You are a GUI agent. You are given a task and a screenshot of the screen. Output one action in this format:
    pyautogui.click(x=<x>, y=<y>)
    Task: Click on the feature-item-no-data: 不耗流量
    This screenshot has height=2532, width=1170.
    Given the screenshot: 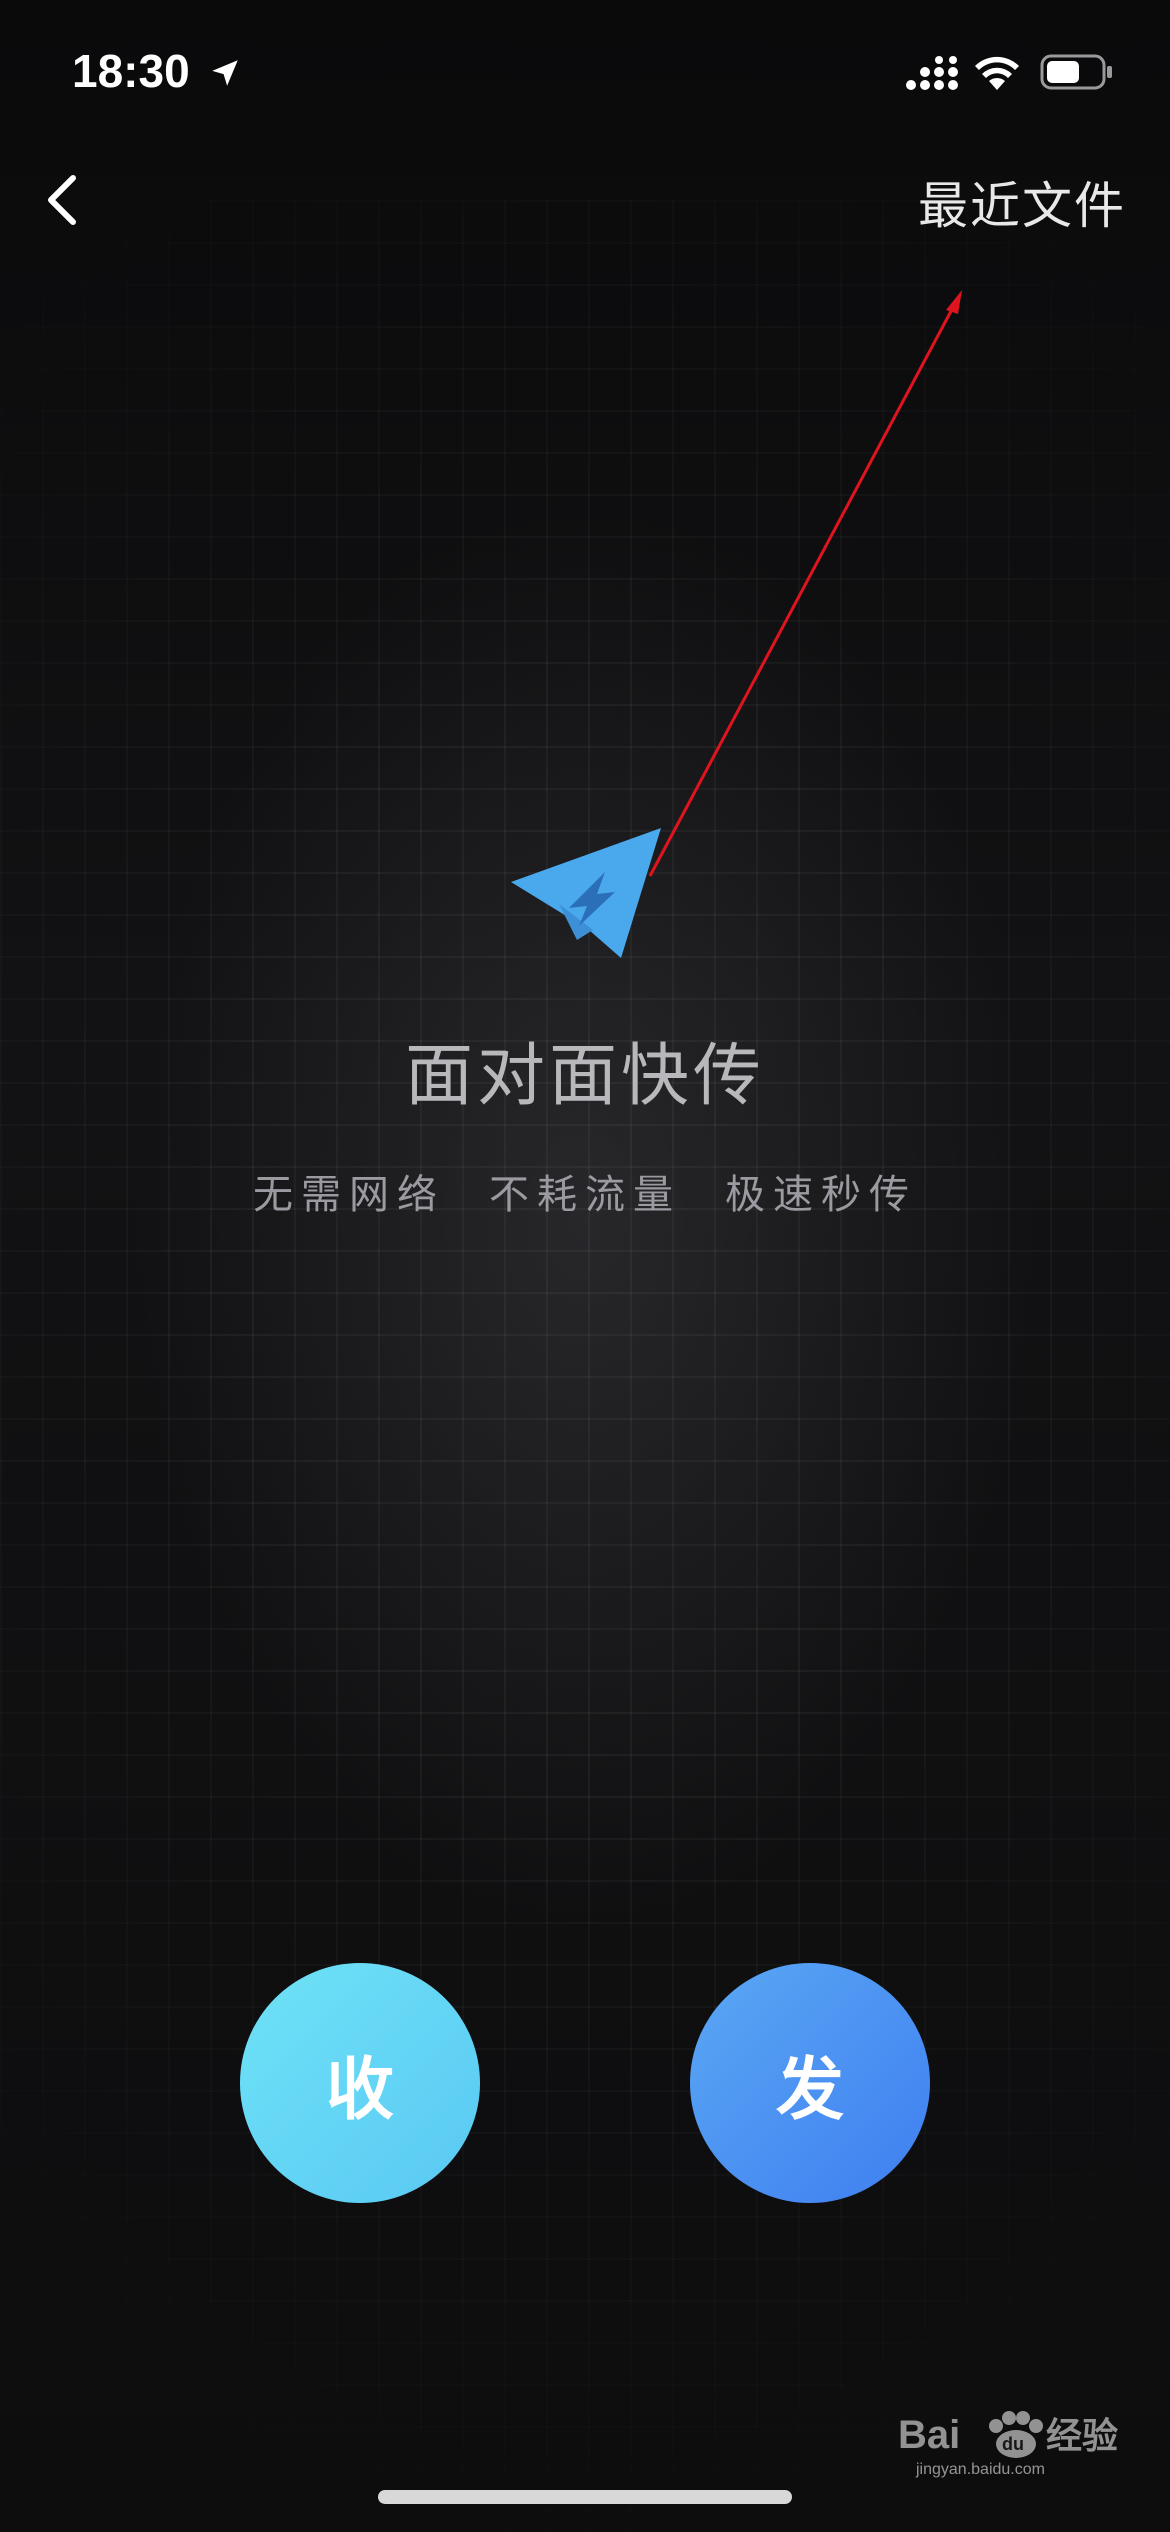 What is the action you would take?
    pyautogui.click(x=585, y=1195)
    